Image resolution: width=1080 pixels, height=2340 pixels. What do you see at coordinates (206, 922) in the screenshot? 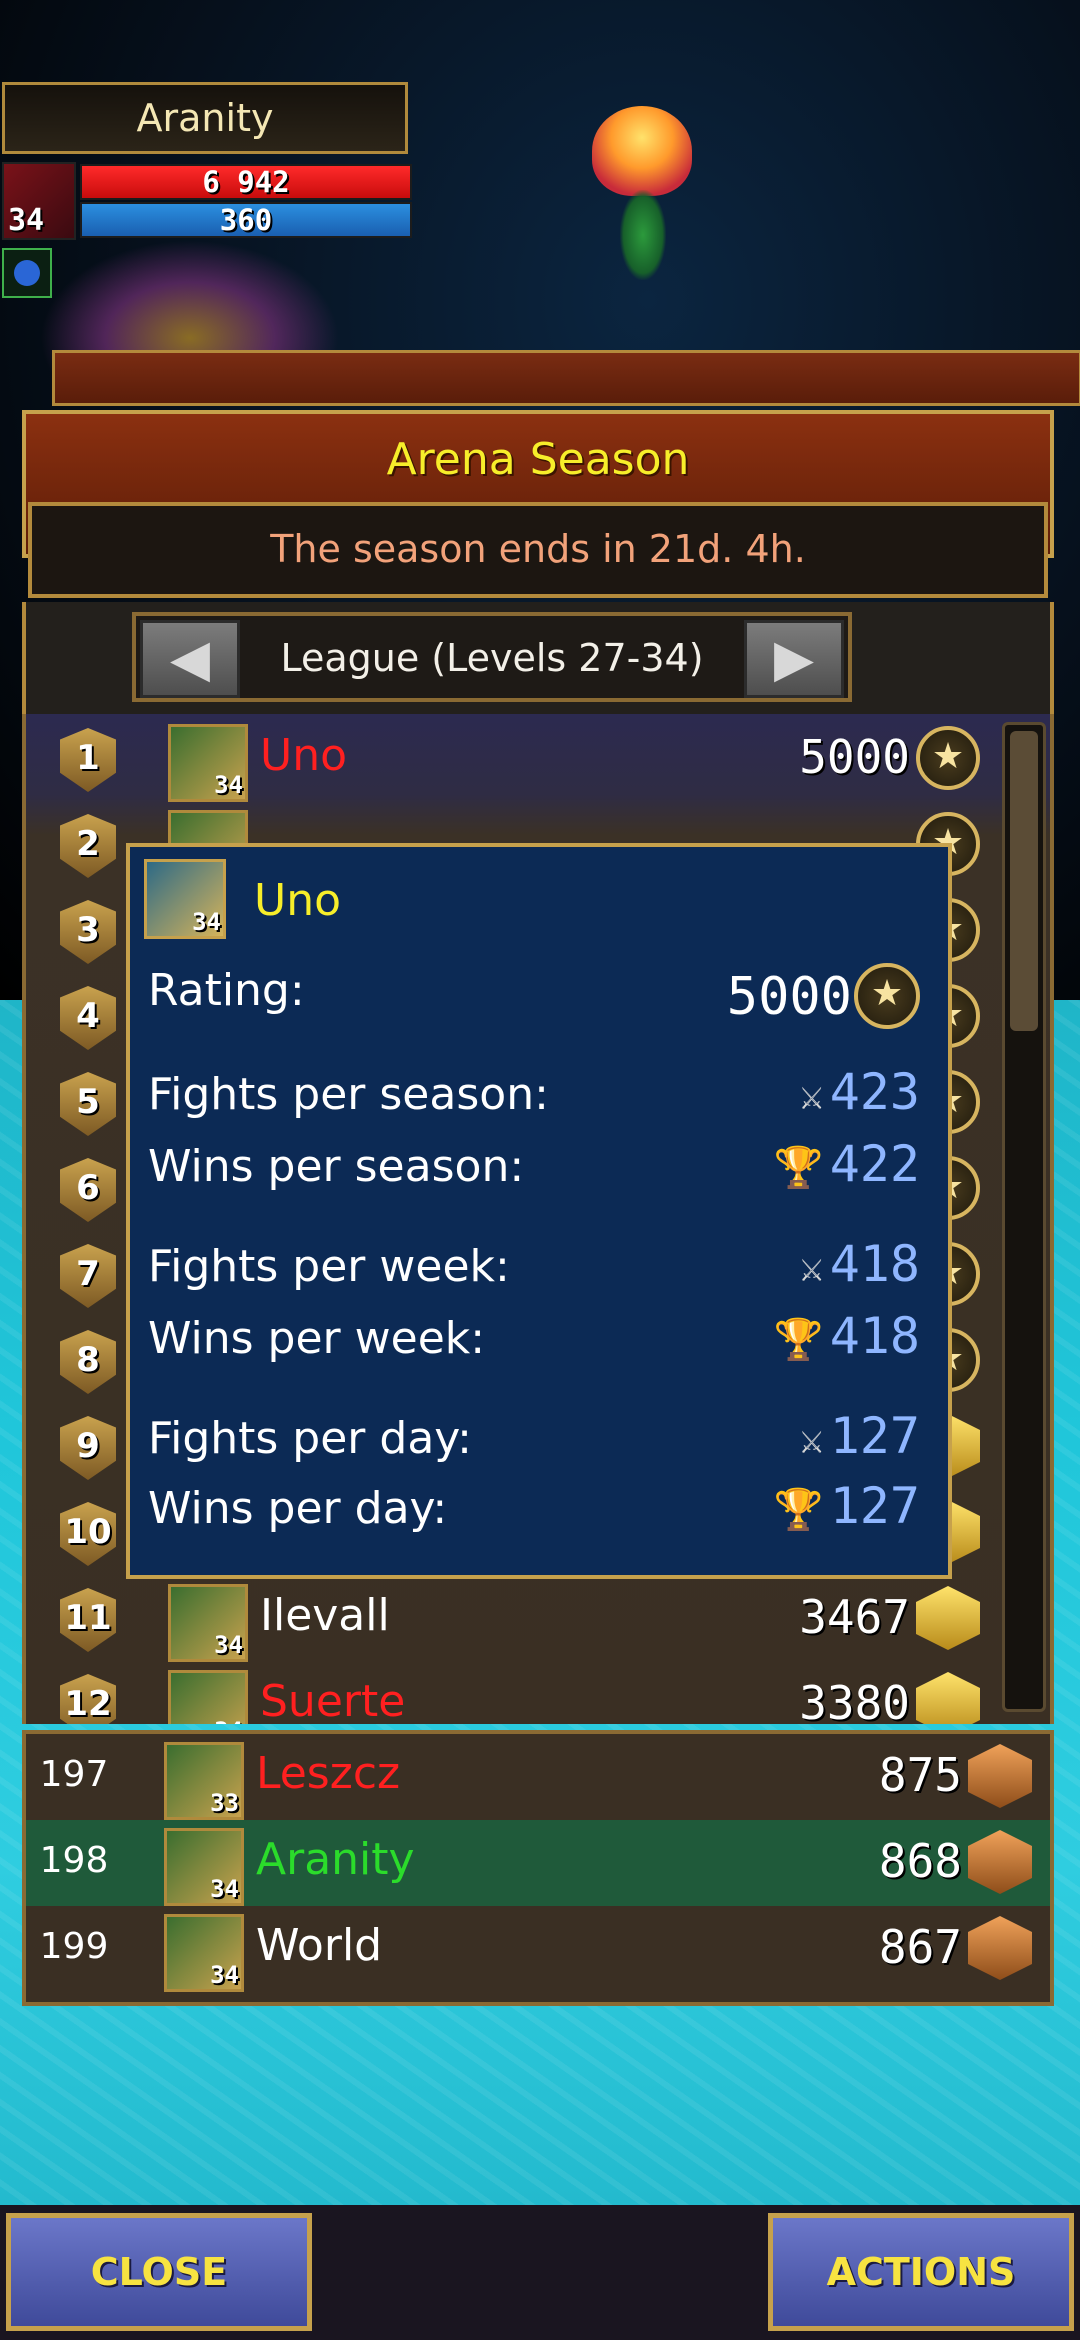
I see `tooltip-level: 34` at bounding box center [206, 922].